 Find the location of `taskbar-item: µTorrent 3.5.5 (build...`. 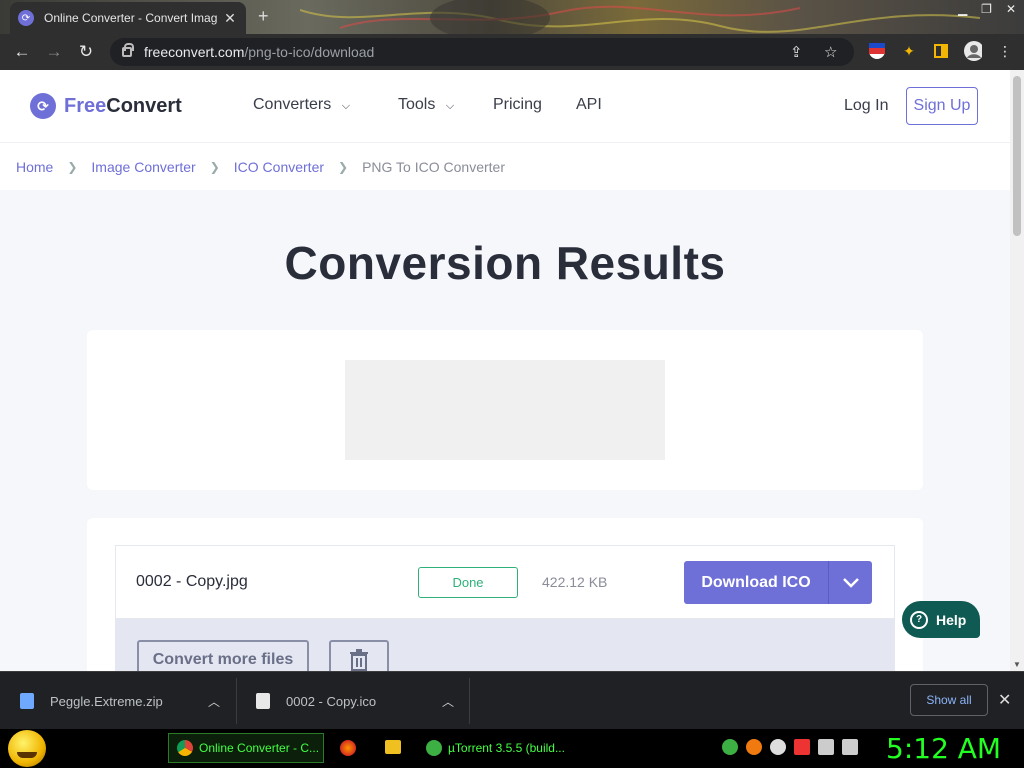

taskbar-item: µTorrent 3.5.5 (build... is located at coordinates (497, 748).